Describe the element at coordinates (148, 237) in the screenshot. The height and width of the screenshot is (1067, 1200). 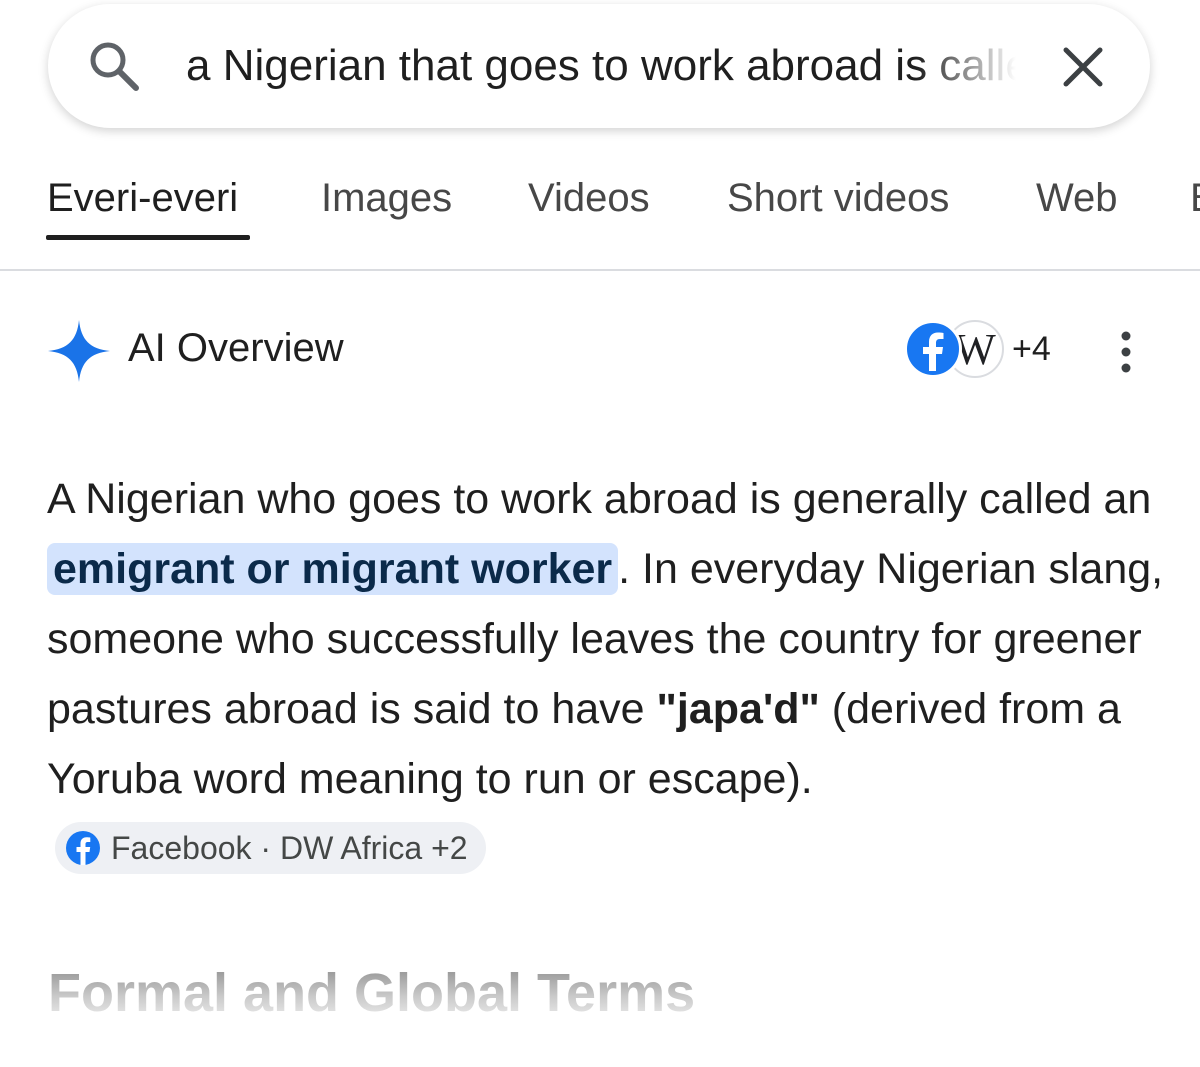
I see `active-tab-indicator` at that location.